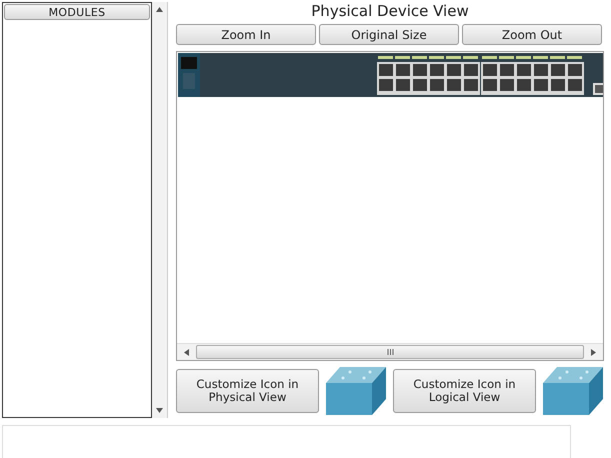 This screenshot has width=611, height=458. Describe the element at coordinates (532, 34) in the screenshot. I see `zoom-button: Zoom Out` at that location.